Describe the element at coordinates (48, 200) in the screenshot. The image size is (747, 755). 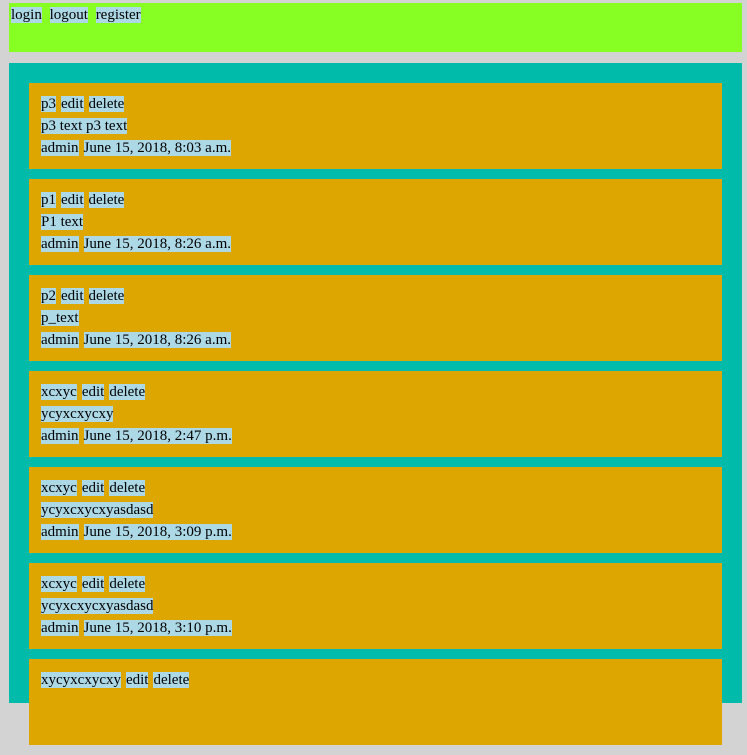
I see `post-title-link: p1` at that location.